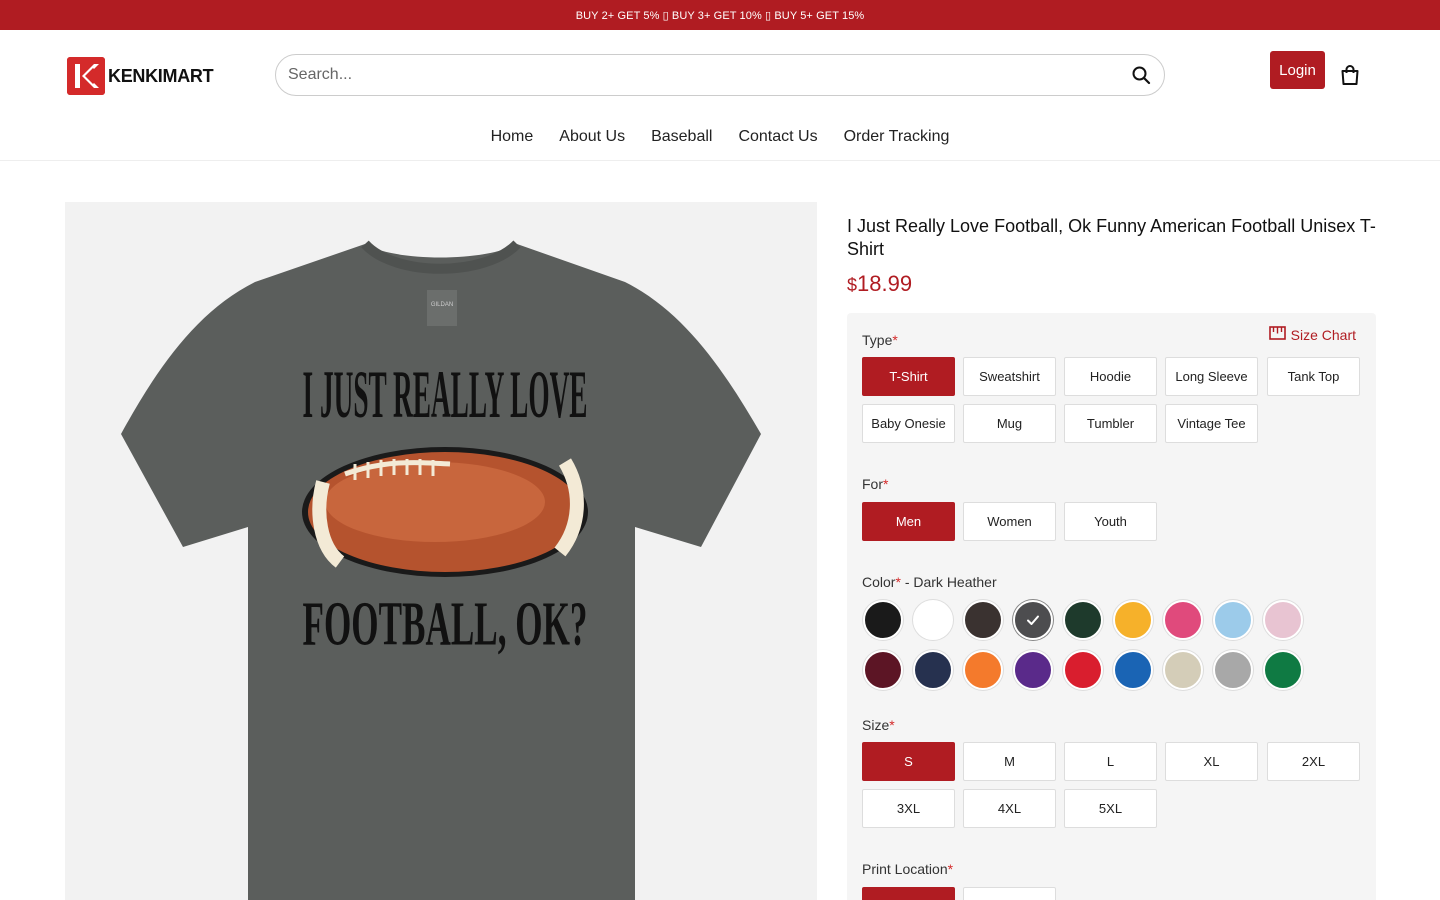  What do you see at coordinates (908, 376) in the screenshot?
I see `type-option-t-shirt: T-Shirt` at bounding box center [908, 376].